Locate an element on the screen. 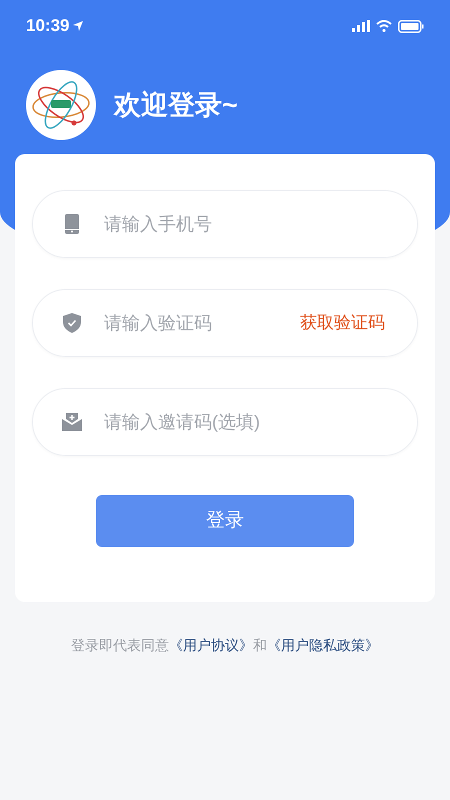  welcome-title: 欢迎登录~ is located at coordinates (176, 105).